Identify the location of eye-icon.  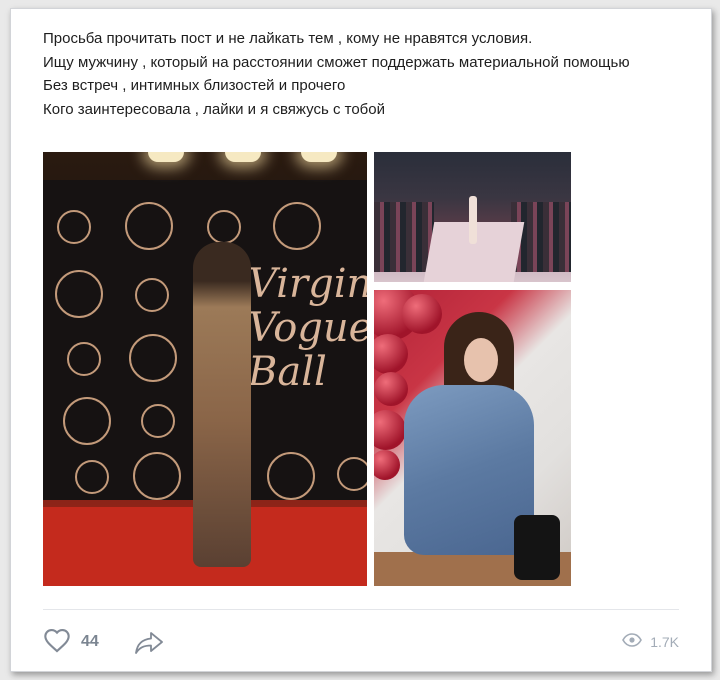
(636, 641).